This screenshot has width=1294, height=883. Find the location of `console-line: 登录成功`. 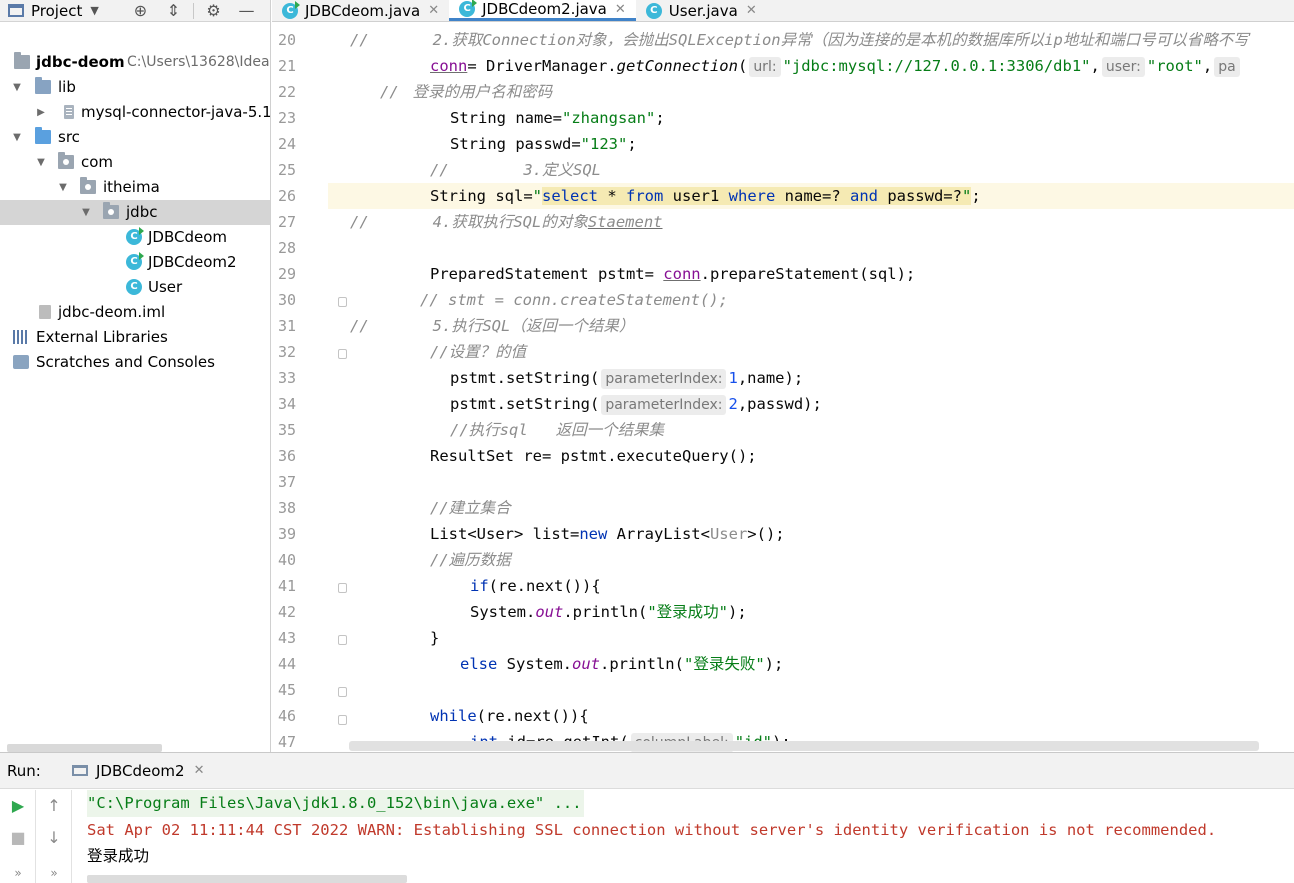

console-line: 登录成功 is located at coordinates (118, 856).